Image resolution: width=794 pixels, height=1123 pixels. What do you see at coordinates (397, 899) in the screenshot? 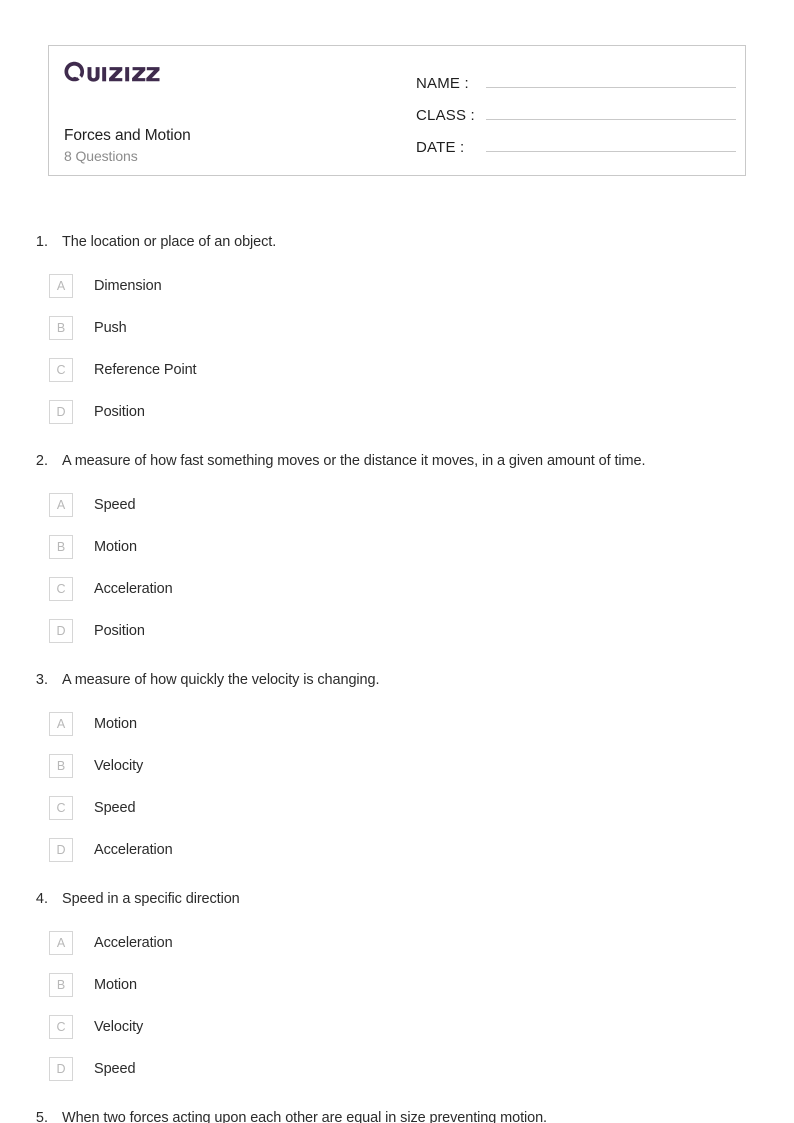
I see `question-row: 4. Speed in a specific direction` at bounding box center [397, 899].